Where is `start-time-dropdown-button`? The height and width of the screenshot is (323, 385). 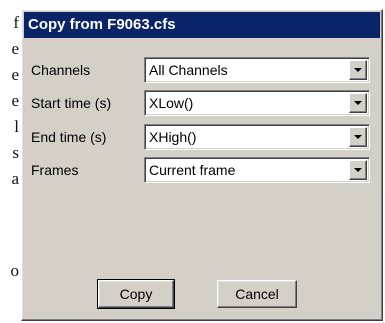
start-time-dropdown-button is located at coordinates (358, 103).